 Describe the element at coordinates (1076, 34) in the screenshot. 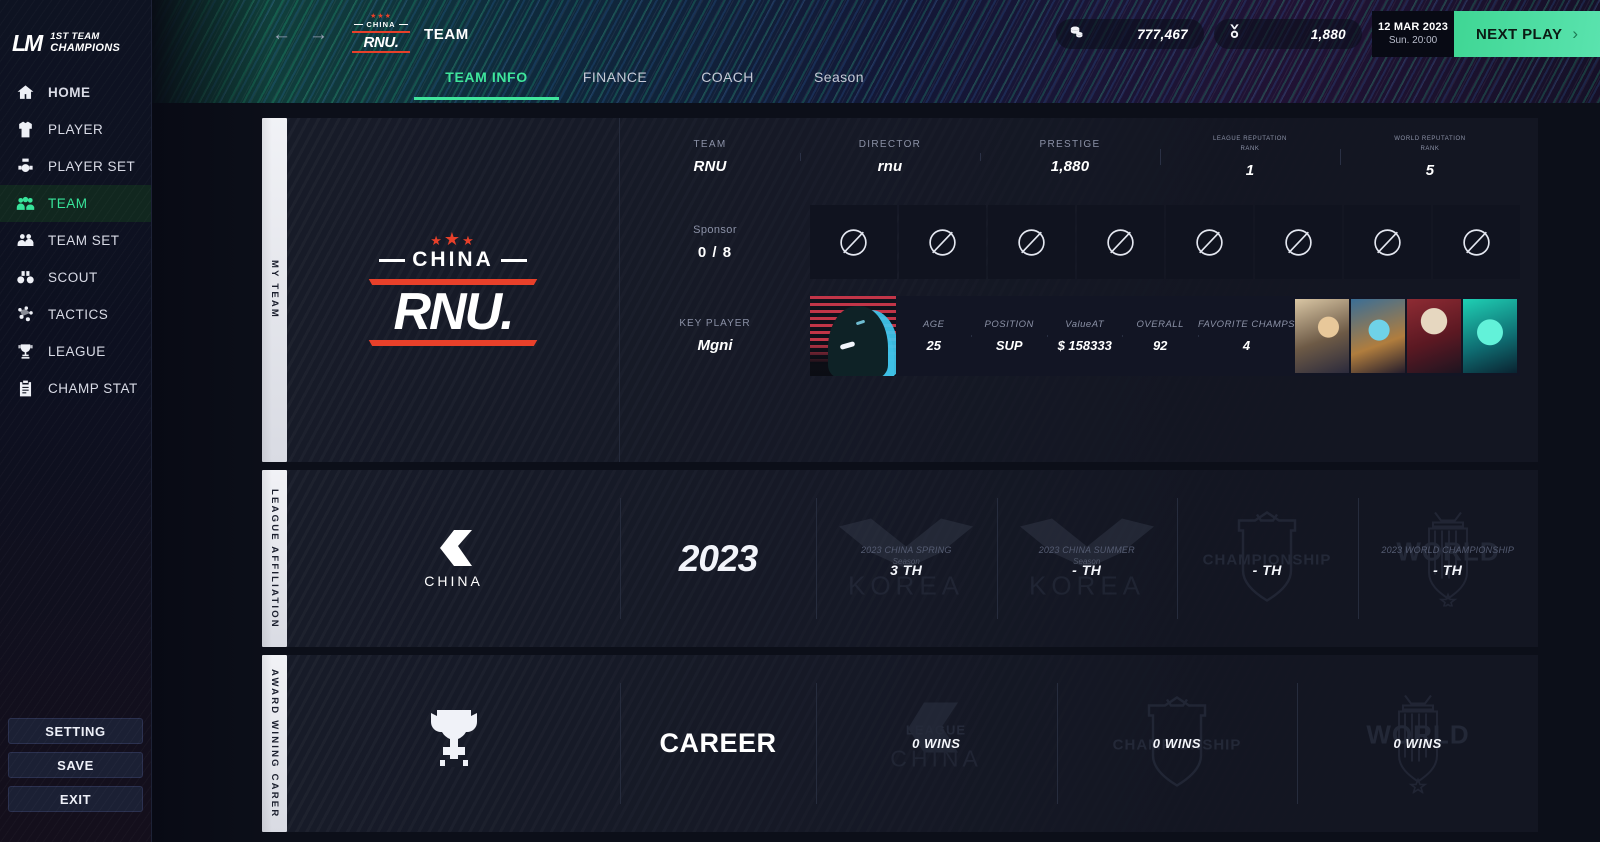

I see `coin-stack-icon` at that location.